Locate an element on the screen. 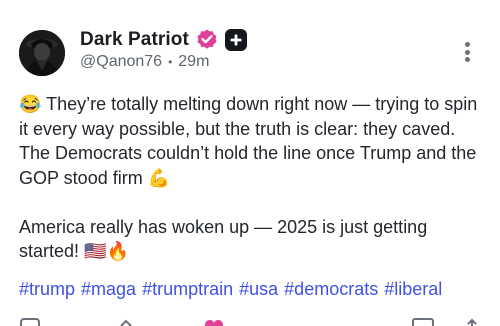 This screenshot has height=326, width=500. verified-badge-icon is located at coordinates (207, 40).